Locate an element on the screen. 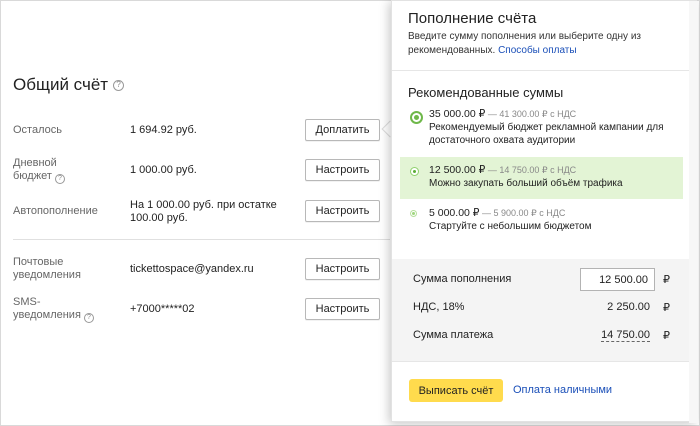 Image resolution: width=700 pixels, height=426 pixels. sms-notifications-value: +7000*****02 is located at coordinates (162, 309).